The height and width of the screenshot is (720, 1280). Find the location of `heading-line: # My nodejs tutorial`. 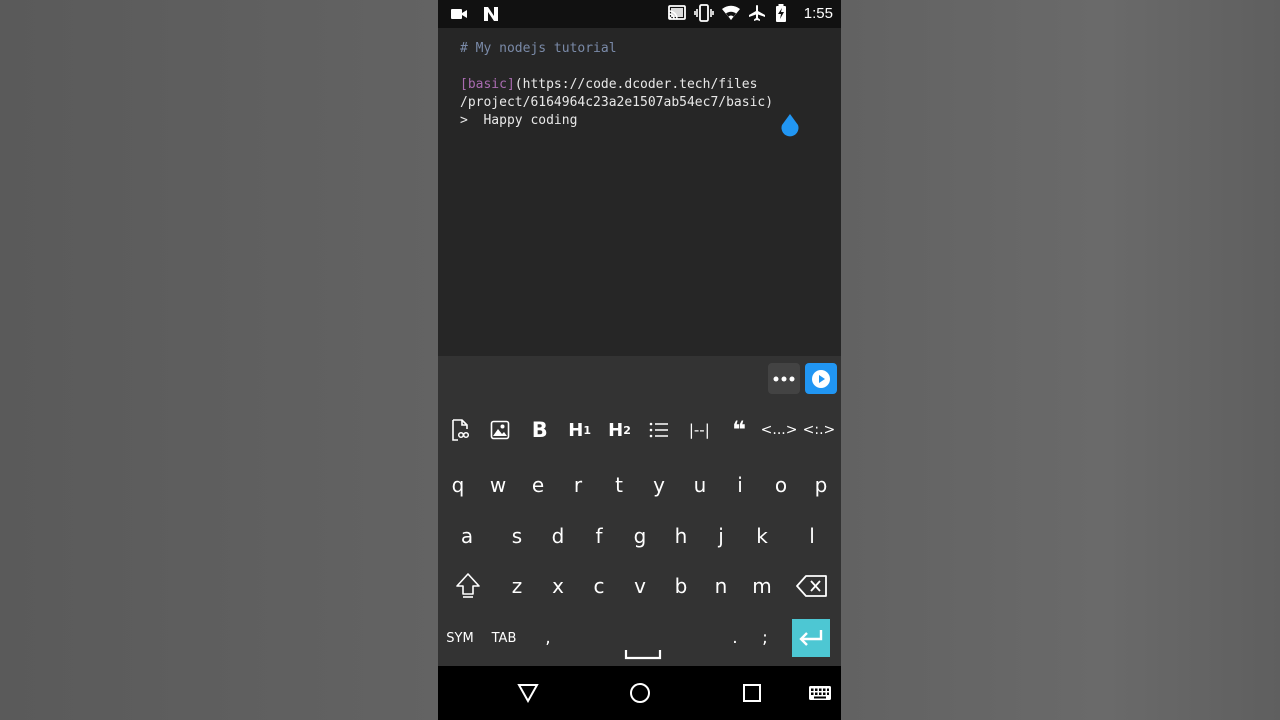

heading-line: # My nodejs tutorial is located at coordinates (538, 49).